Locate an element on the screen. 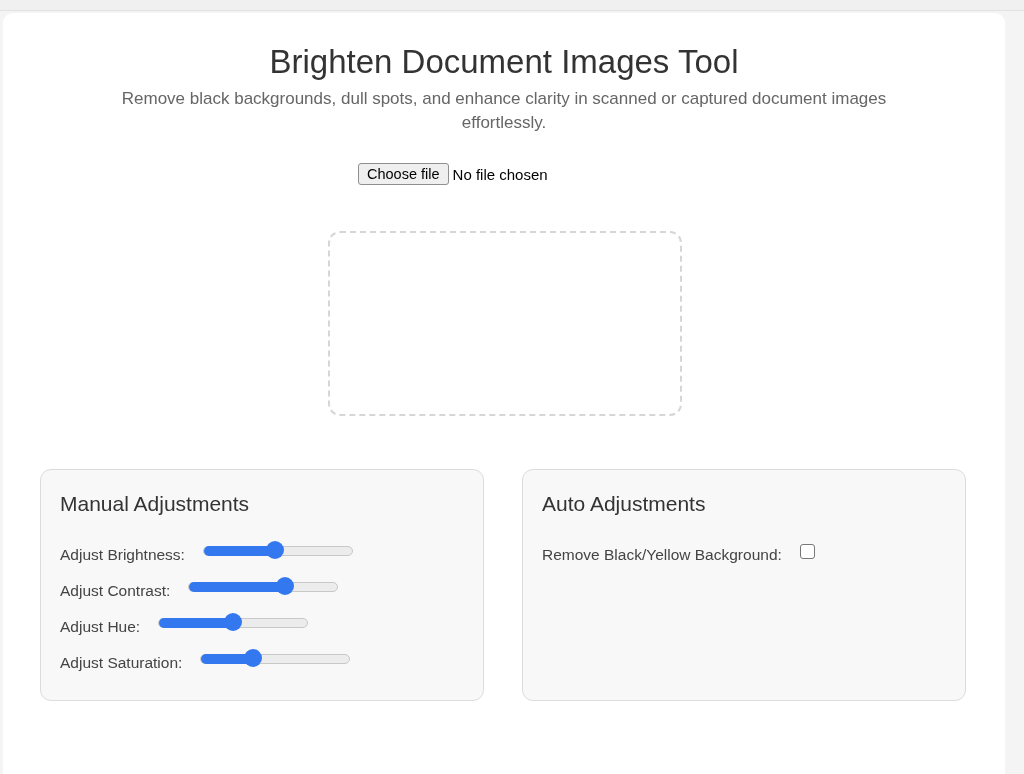  slider-label: Adjust Contrast: is located at coordinates (115, 591).